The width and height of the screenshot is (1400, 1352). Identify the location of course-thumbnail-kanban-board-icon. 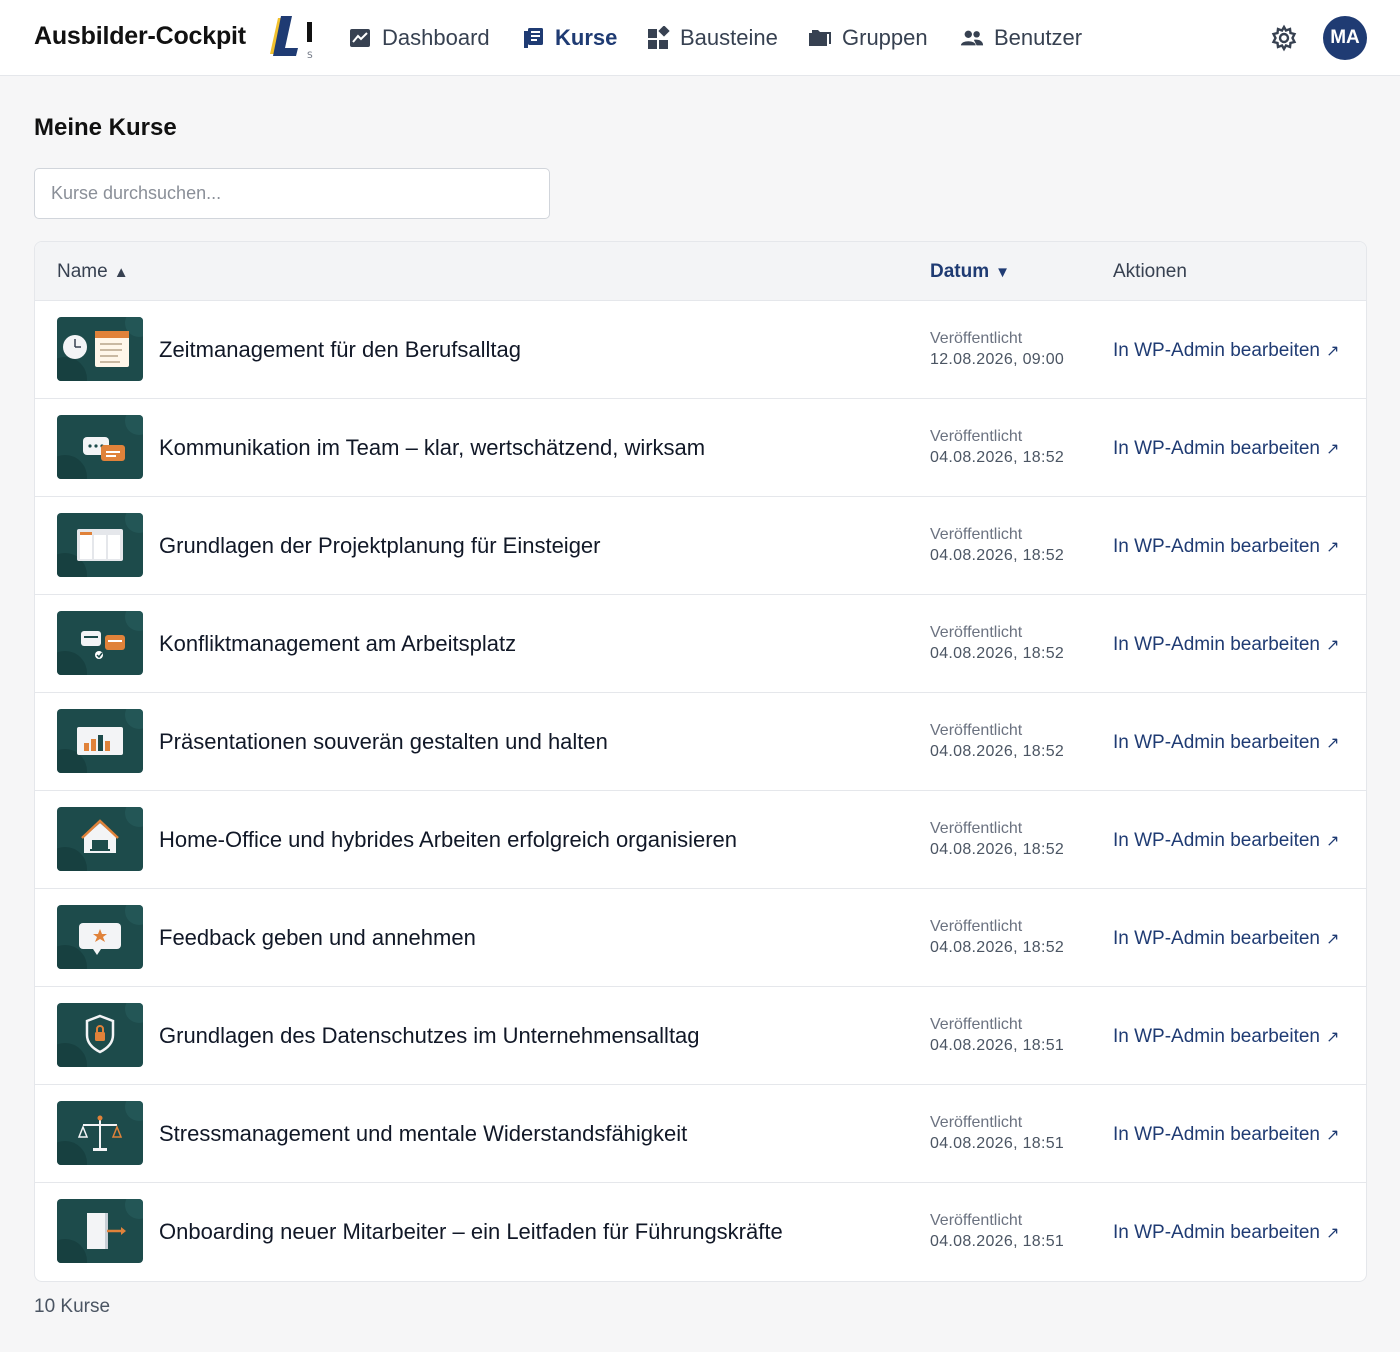
(100, 545).